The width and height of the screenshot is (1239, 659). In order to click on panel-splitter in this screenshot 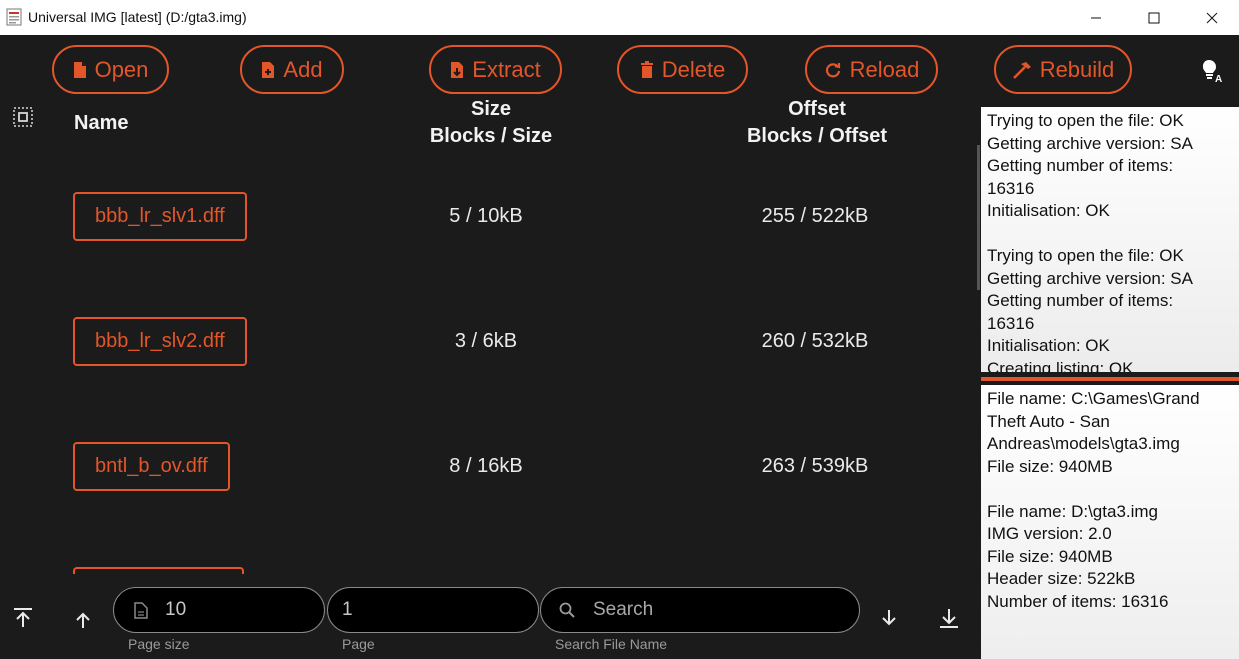, I will do `click(1110, 379)`.